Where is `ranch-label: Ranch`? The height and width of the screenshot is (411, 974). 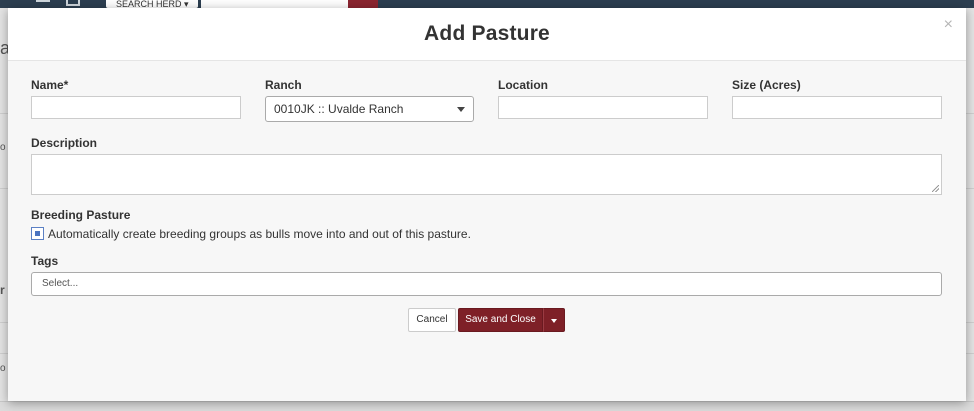
ranch-label: Ranch is located at coordinates (283, 85).